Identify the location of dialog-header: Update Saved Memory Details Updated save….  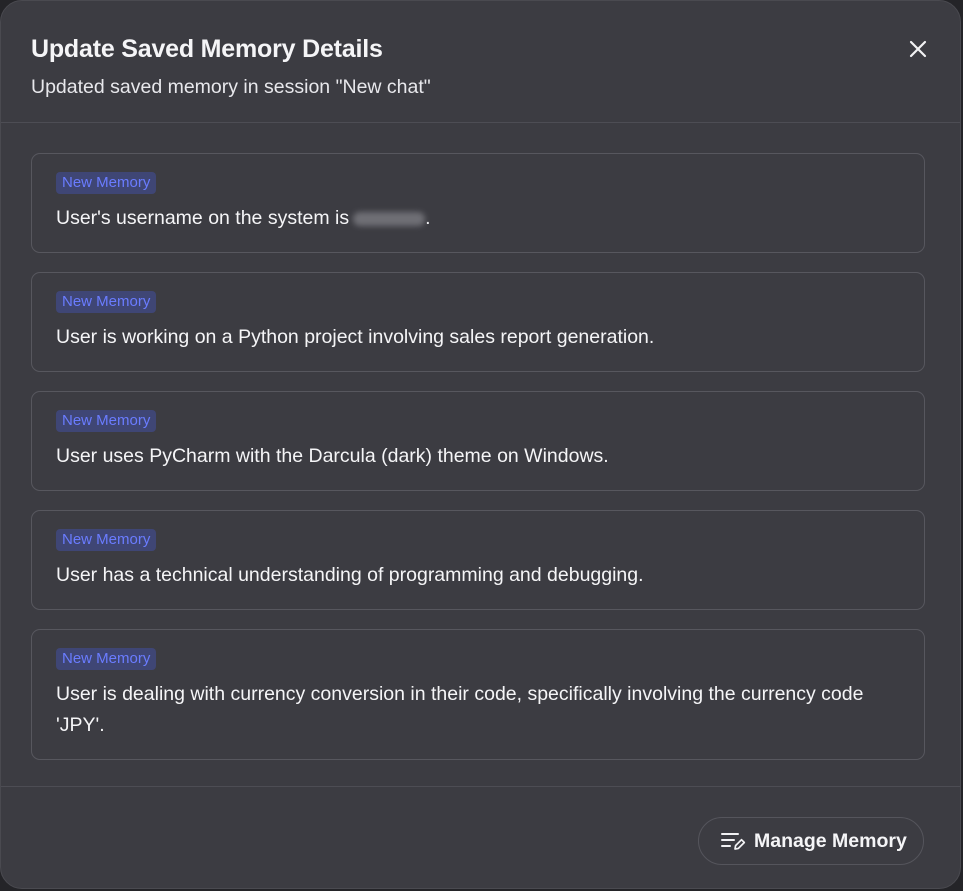
(480, 62).